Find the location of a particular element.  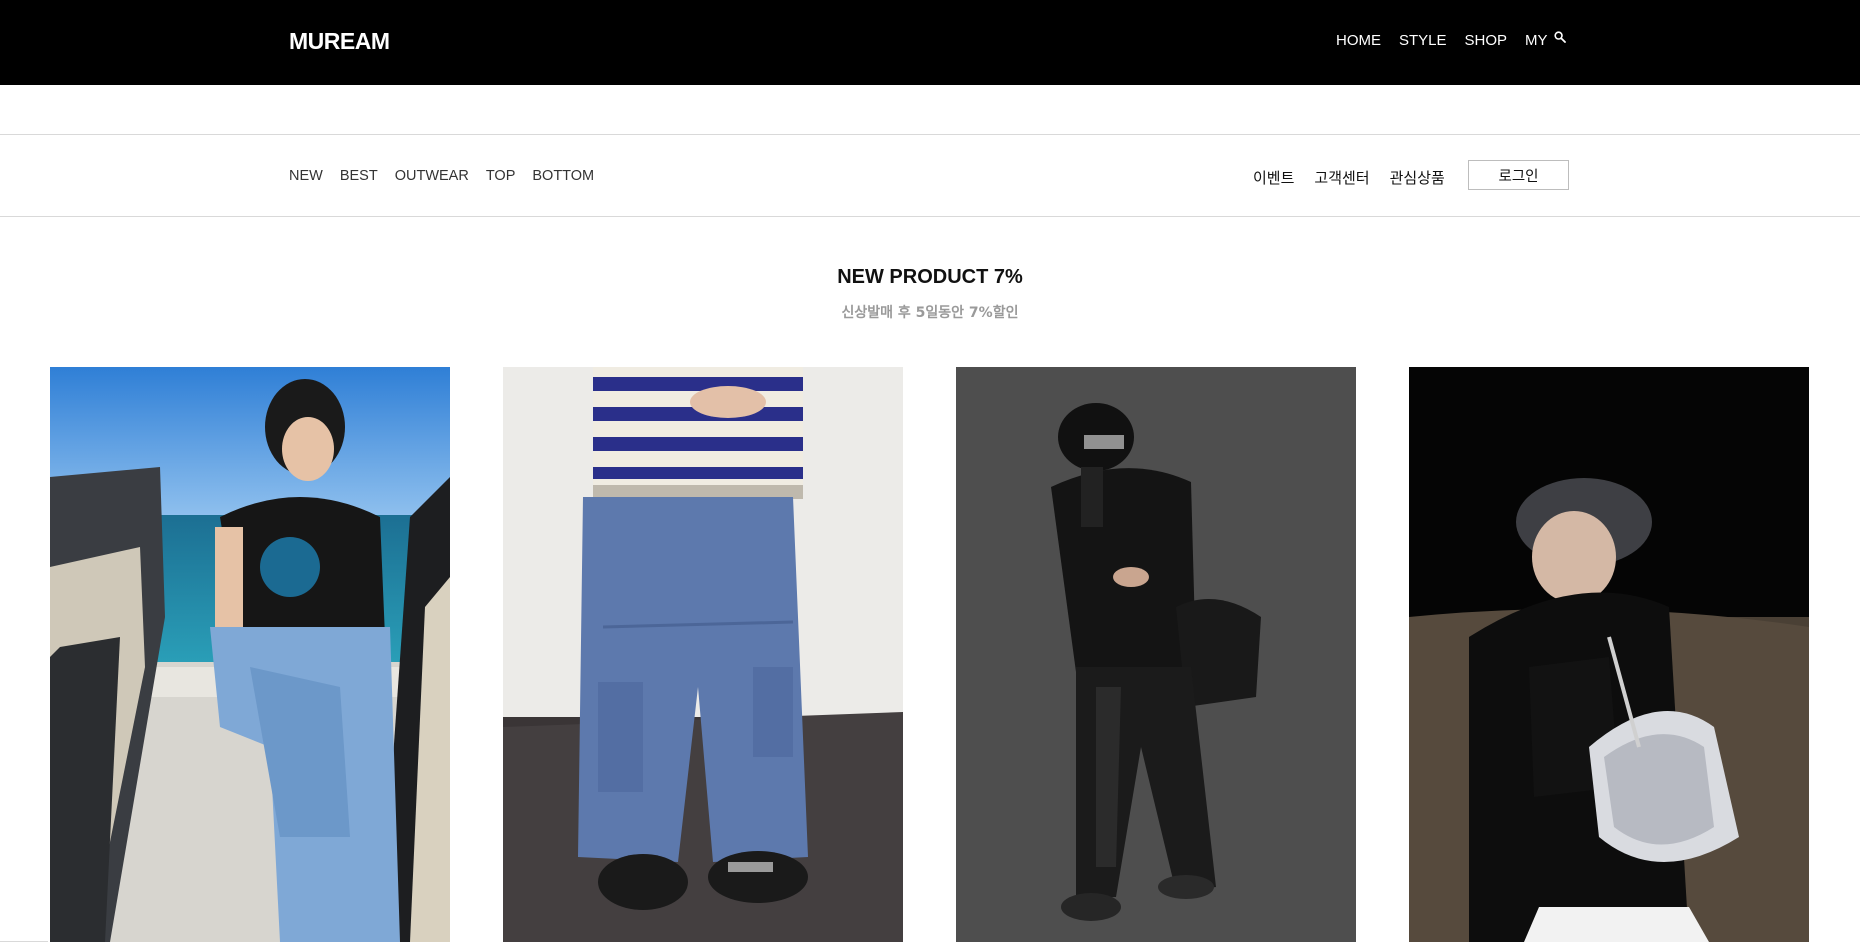

nav-home: HOME is located at coordinates (1358, 40).